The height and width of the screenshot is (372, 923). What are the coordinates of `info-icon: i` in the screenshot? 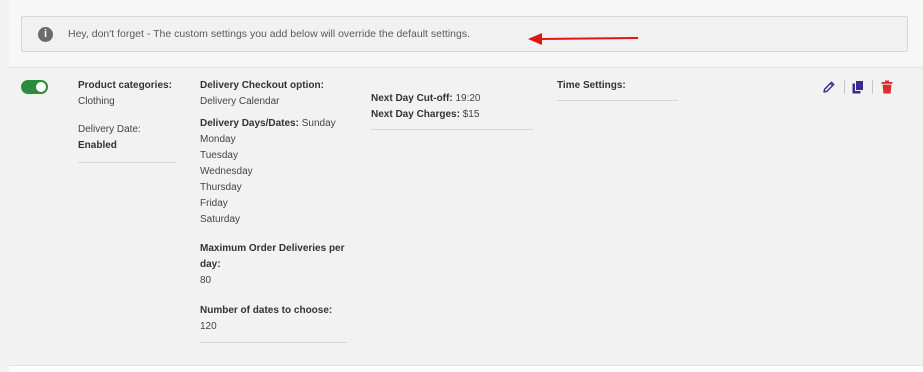 It's located at (45, 34).